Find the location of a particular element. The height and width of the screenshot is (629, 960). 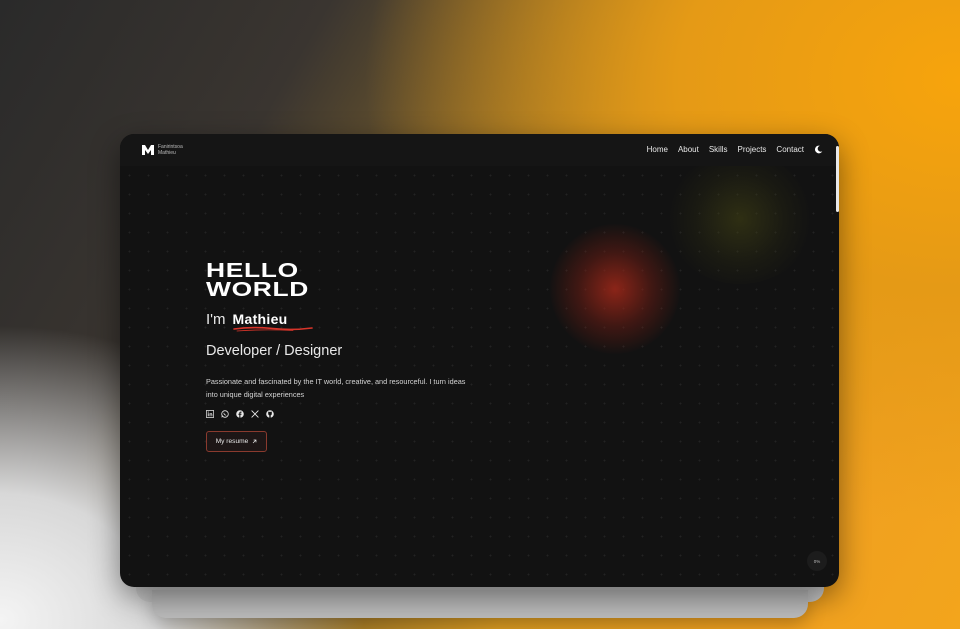

olive-glow is located at coordinates (740, 219).